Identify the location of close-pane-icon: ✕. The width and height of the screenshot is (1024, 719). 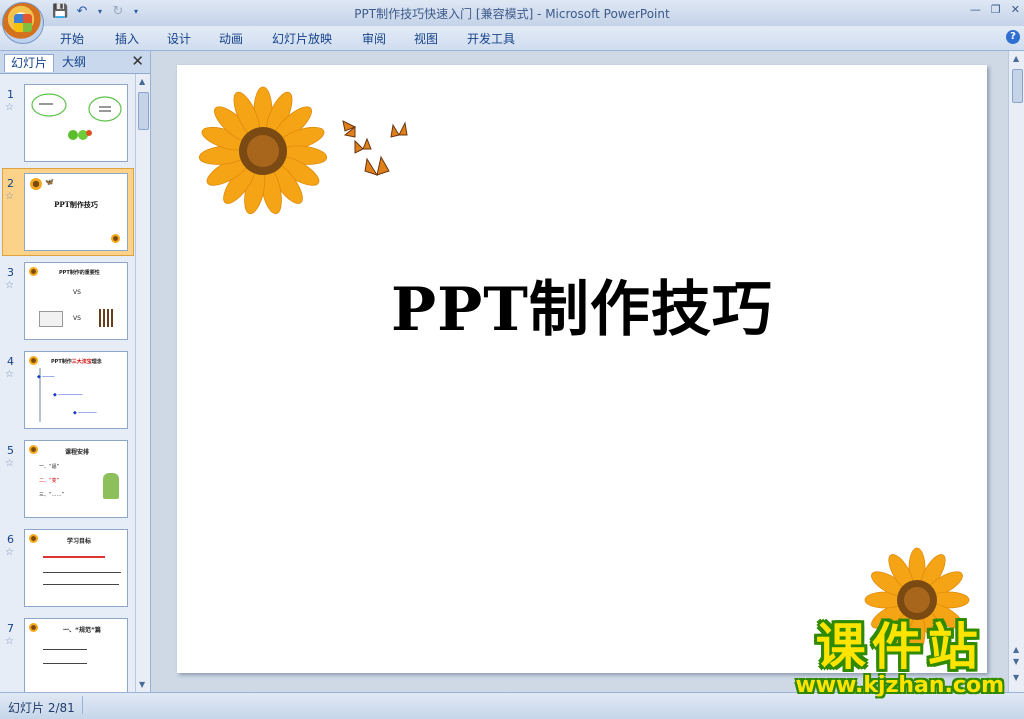
(137, 61).